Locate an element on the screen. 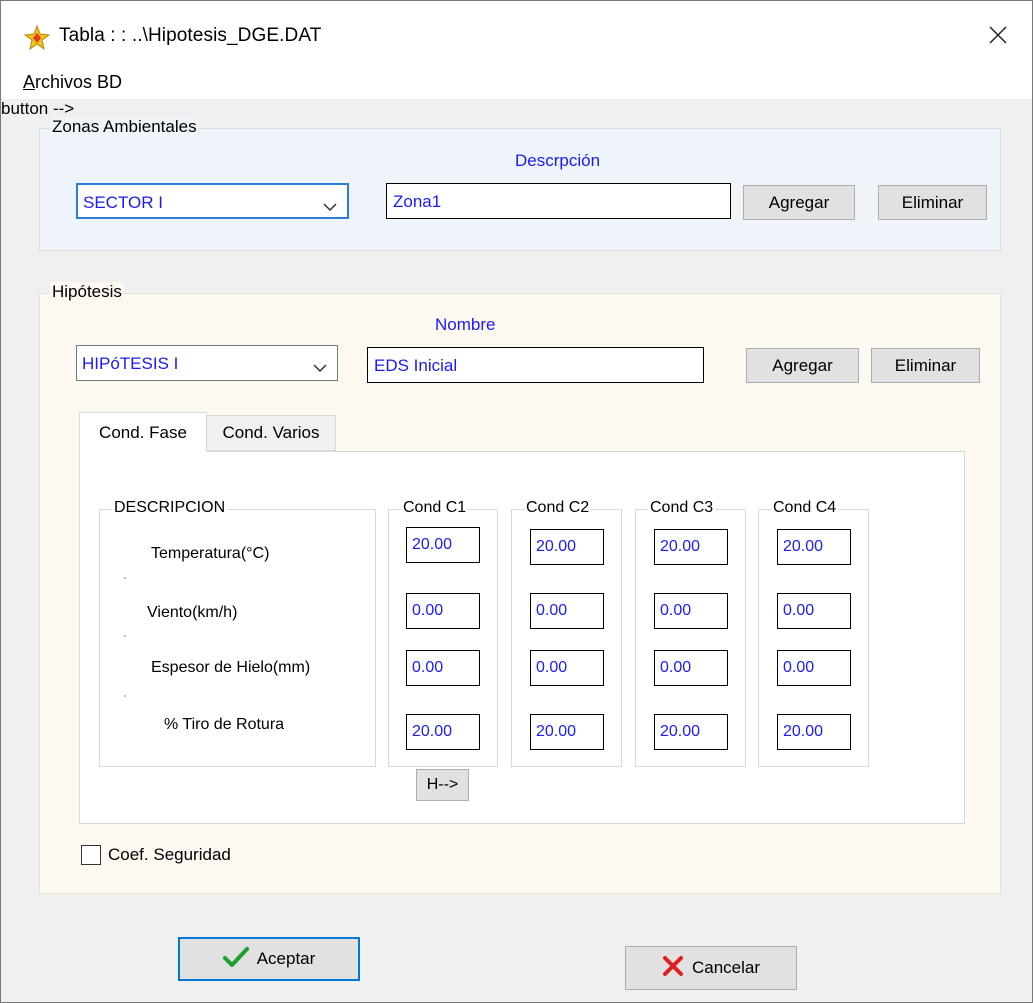 This screenshot has width=1033, height=1003. zona-delete-label: Eliminar is located at coordinates (932, 202).